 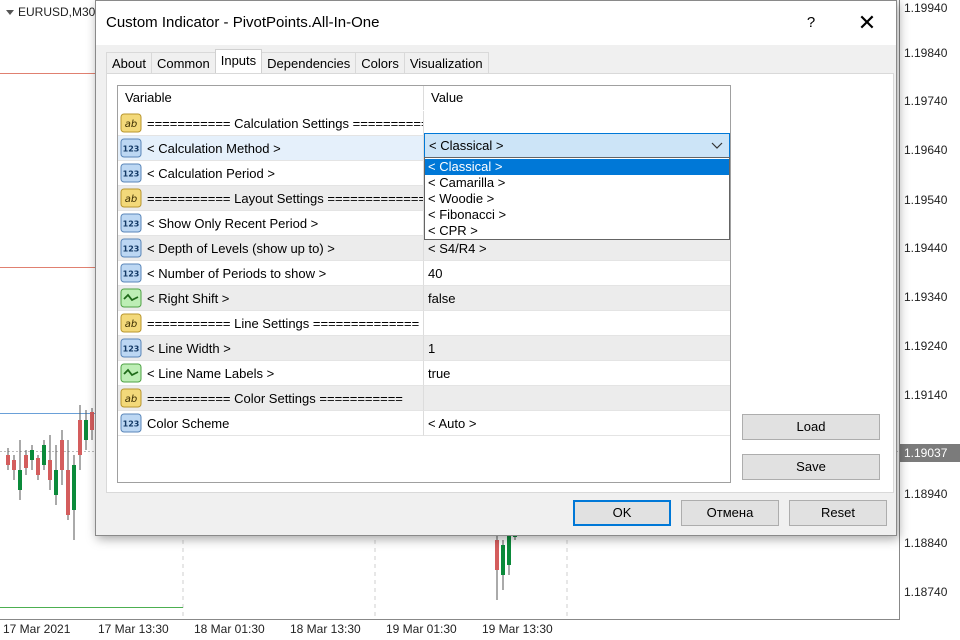 What do you see at coordinates (930, 453) in the screenshot?
I see `current-price-badge: 1.19037` at bounding box center [930, 453].